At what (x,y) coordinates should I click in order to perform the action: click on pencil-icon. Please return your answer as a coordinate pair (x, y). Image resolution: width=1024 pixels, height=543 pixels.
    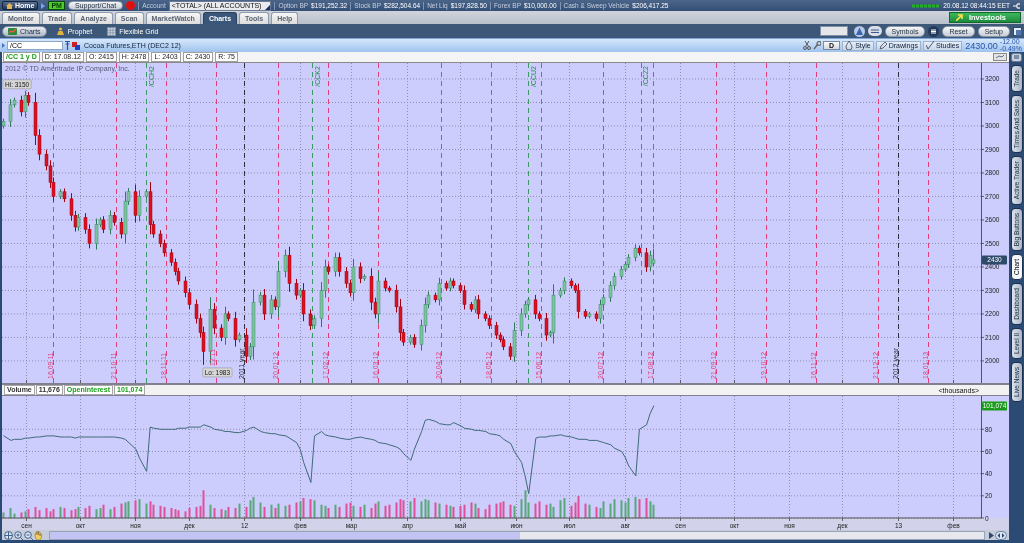
    Looking at the image, I should click on (882, 45).